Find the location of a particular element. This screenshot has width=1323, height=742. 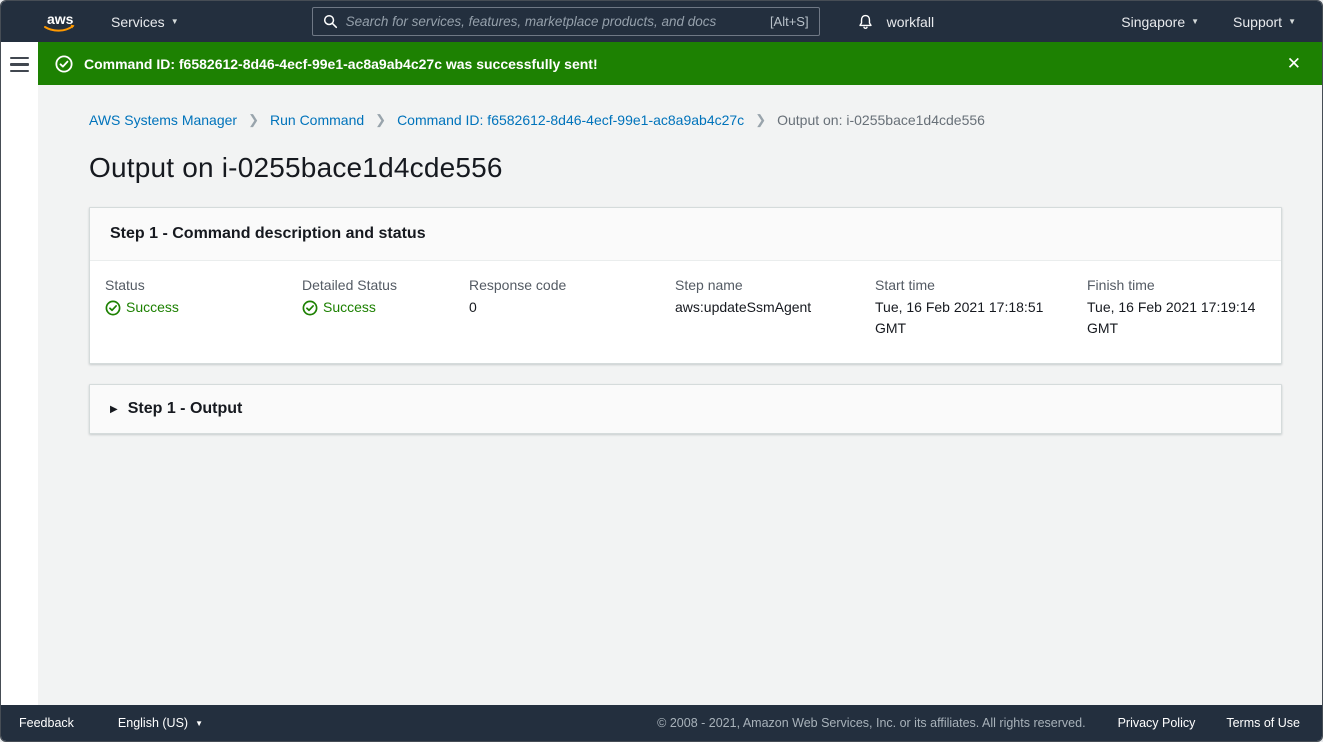

notifications-button is located at coordinates (865, 22).